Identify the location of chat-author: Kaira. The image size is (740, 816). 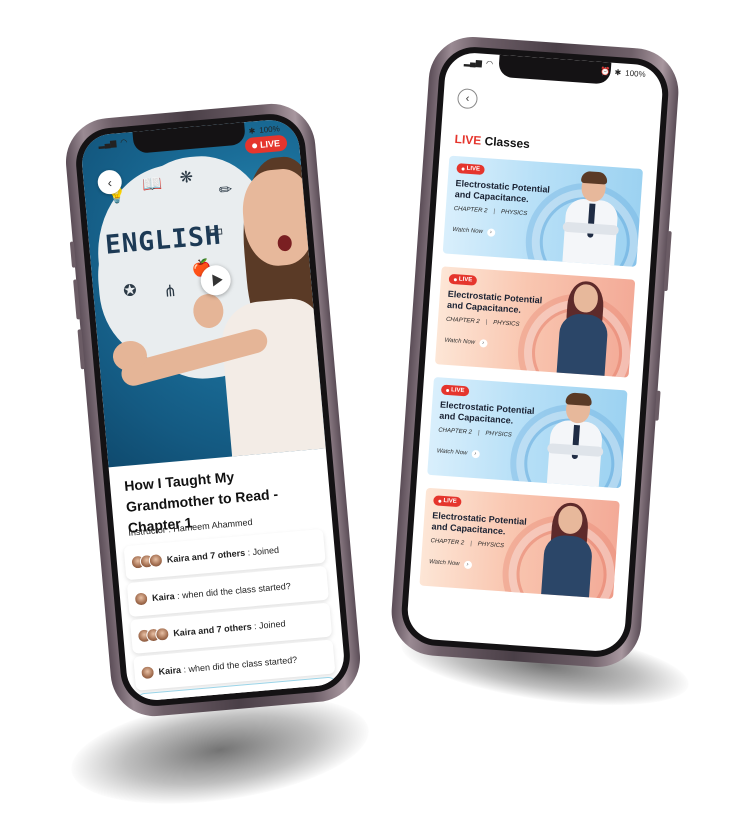
(163, 597).